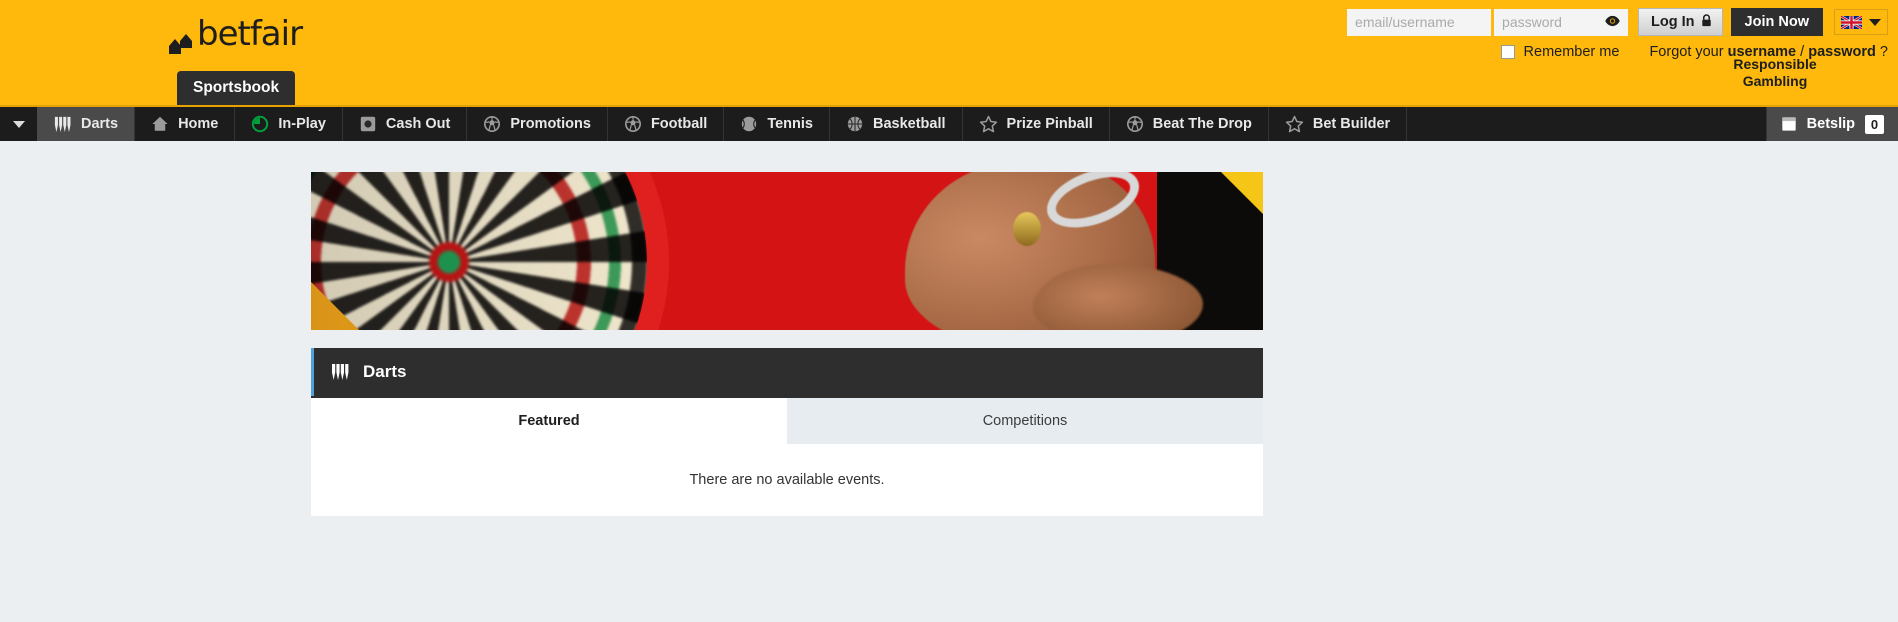  I want to click on nav-item-prize-pinball-label: Prize Pinball, so click(1049, 124).